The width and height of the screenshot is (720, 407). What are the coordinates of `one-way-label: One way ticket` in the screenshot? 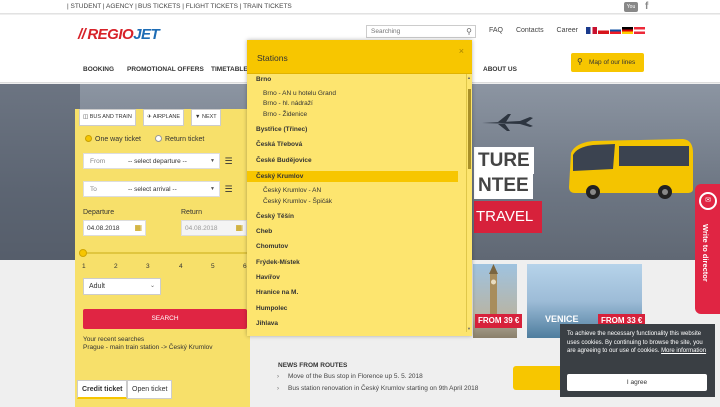 It's located at (118, 139).